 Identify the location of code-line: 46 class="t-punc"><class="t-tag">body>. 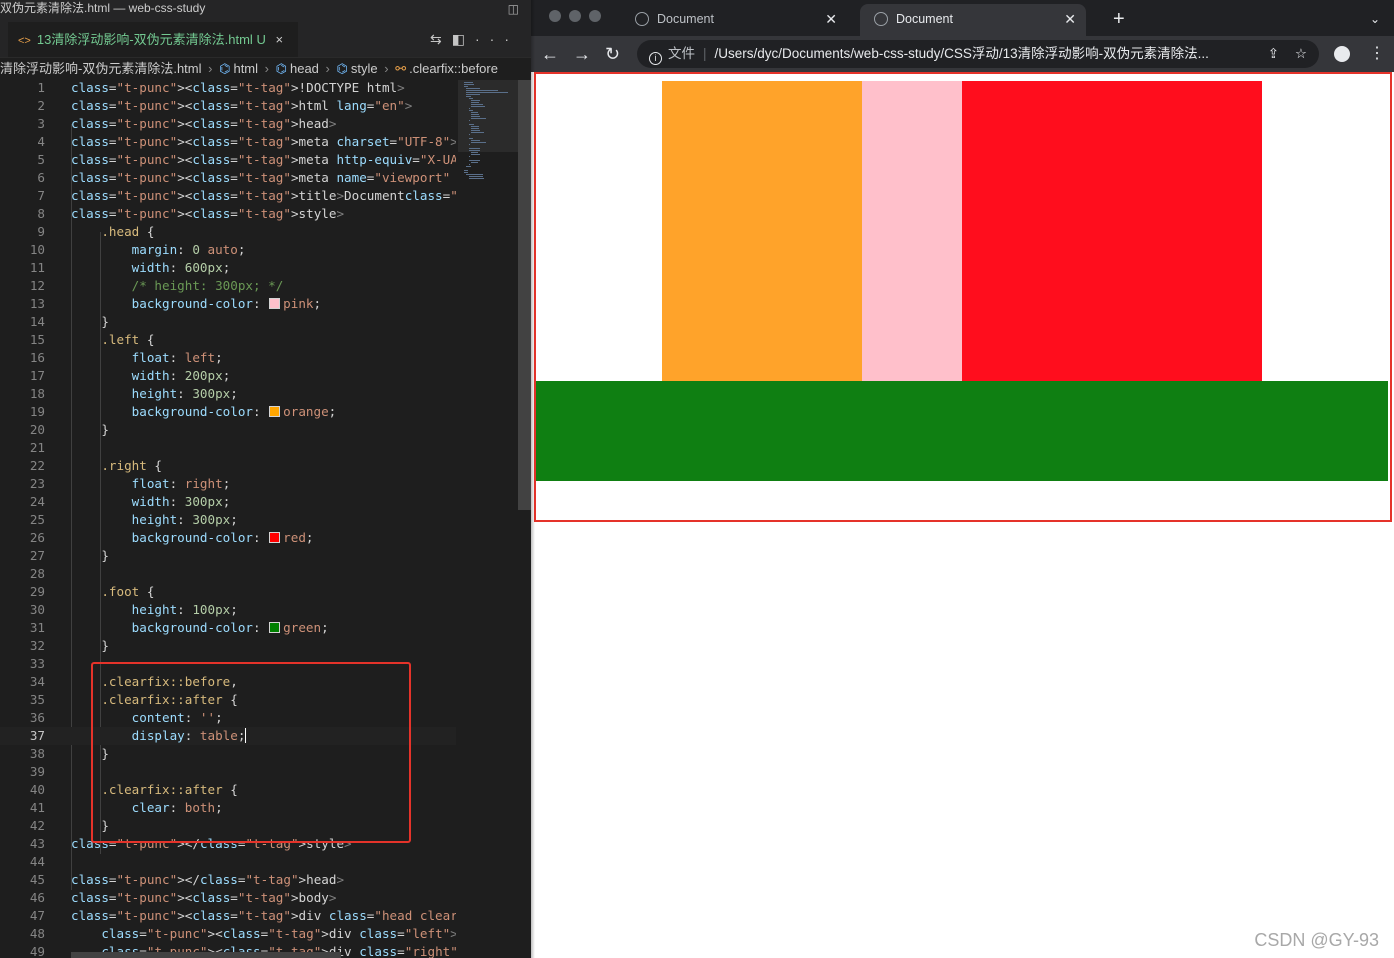
(228, 898).